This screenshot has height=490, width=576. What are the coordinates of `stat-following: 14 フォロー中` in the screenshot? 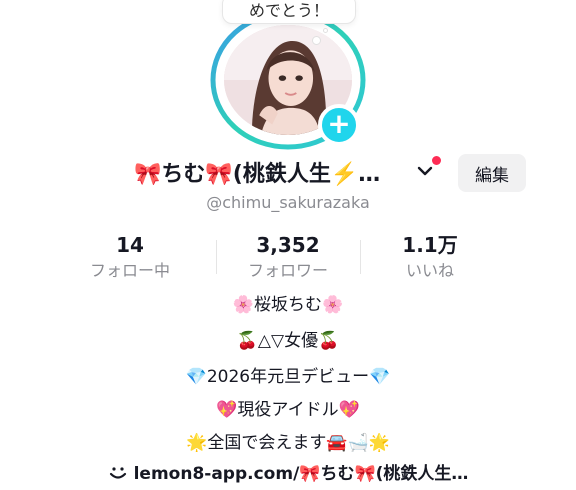 It's located at (130, 257).